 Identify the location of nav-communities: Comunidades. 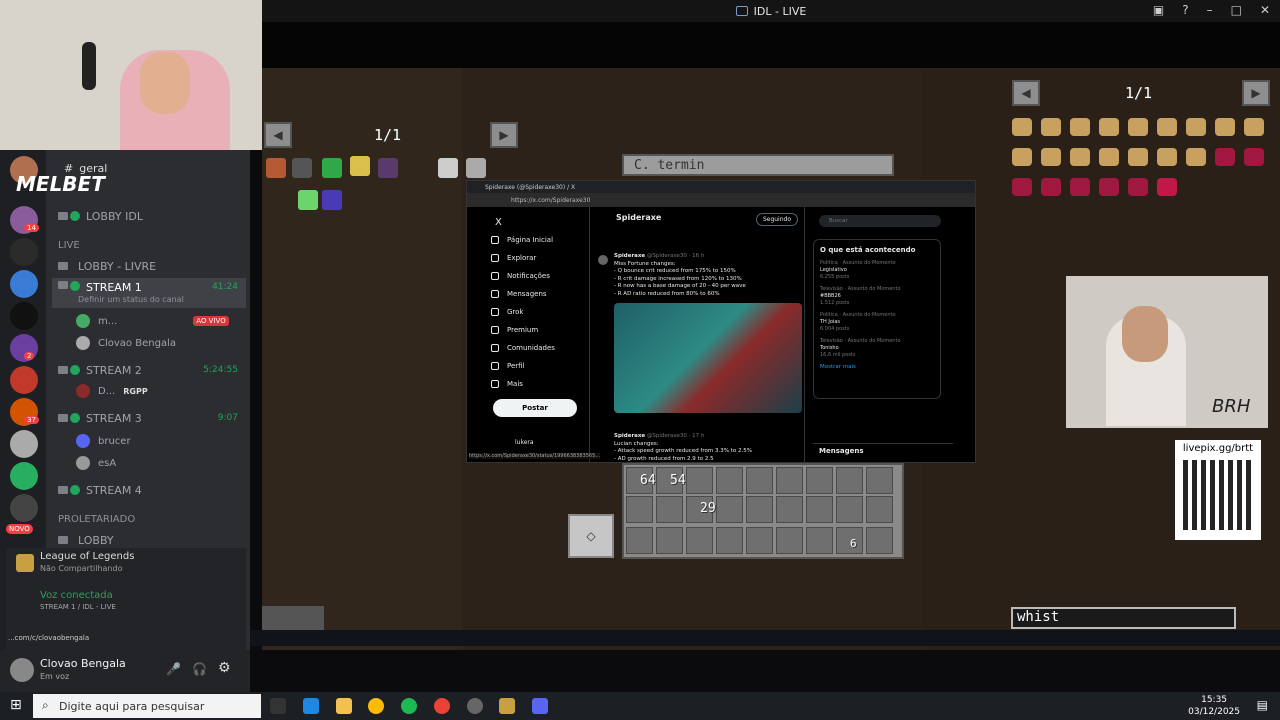
(541, 348).